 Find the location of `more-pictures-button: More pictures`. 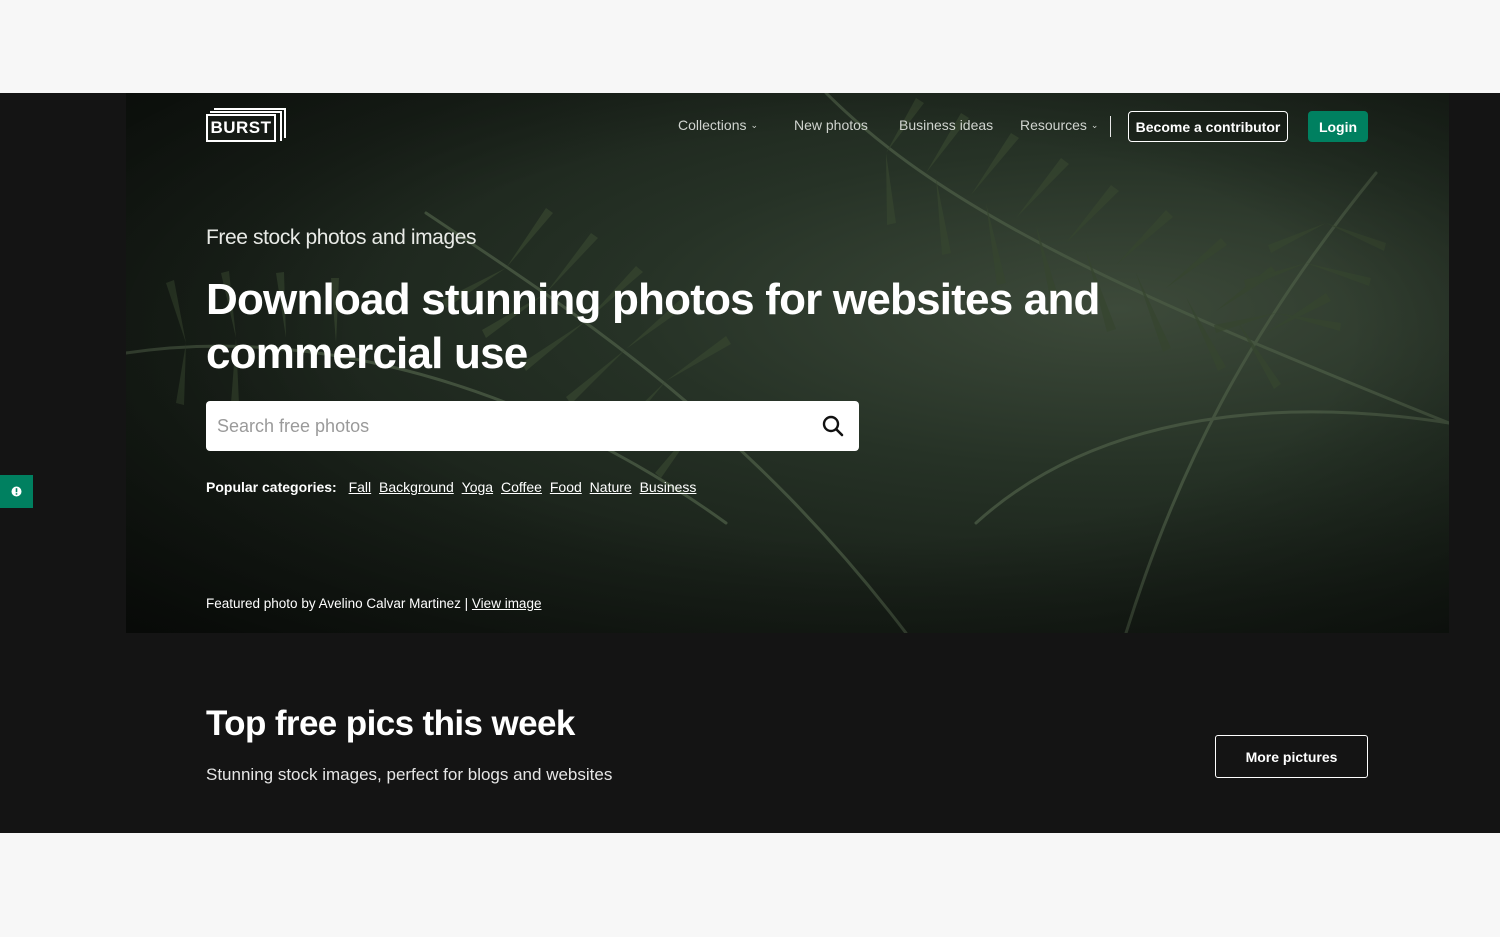

more-pictures-button: More pictures is located at coordinates (1291, 756).